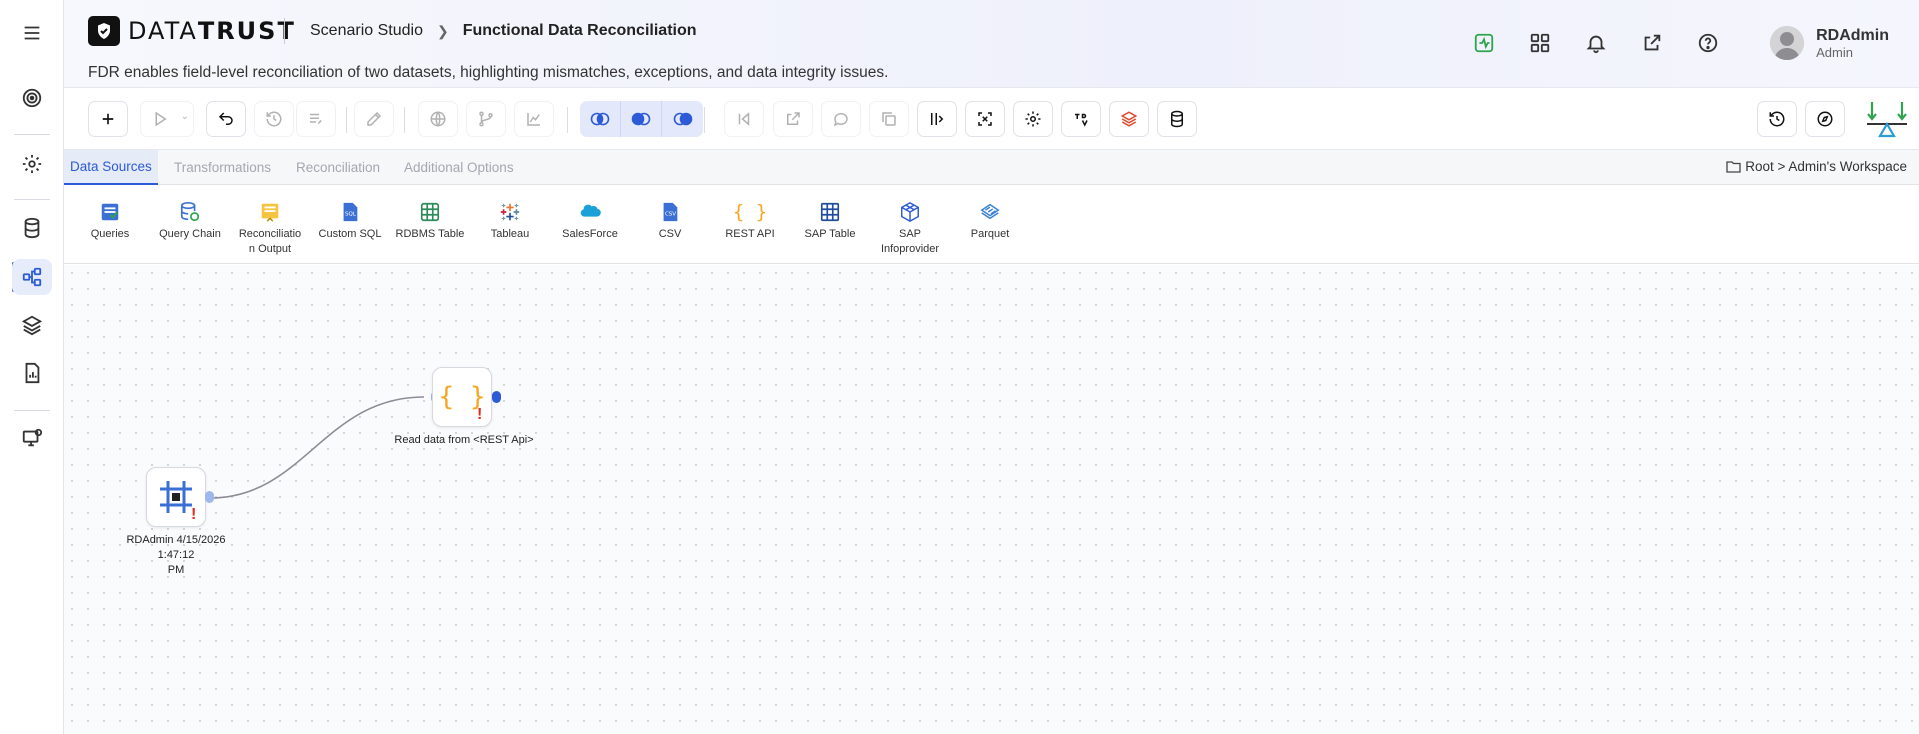  I want to click on header-actions, so click(1596, 43).